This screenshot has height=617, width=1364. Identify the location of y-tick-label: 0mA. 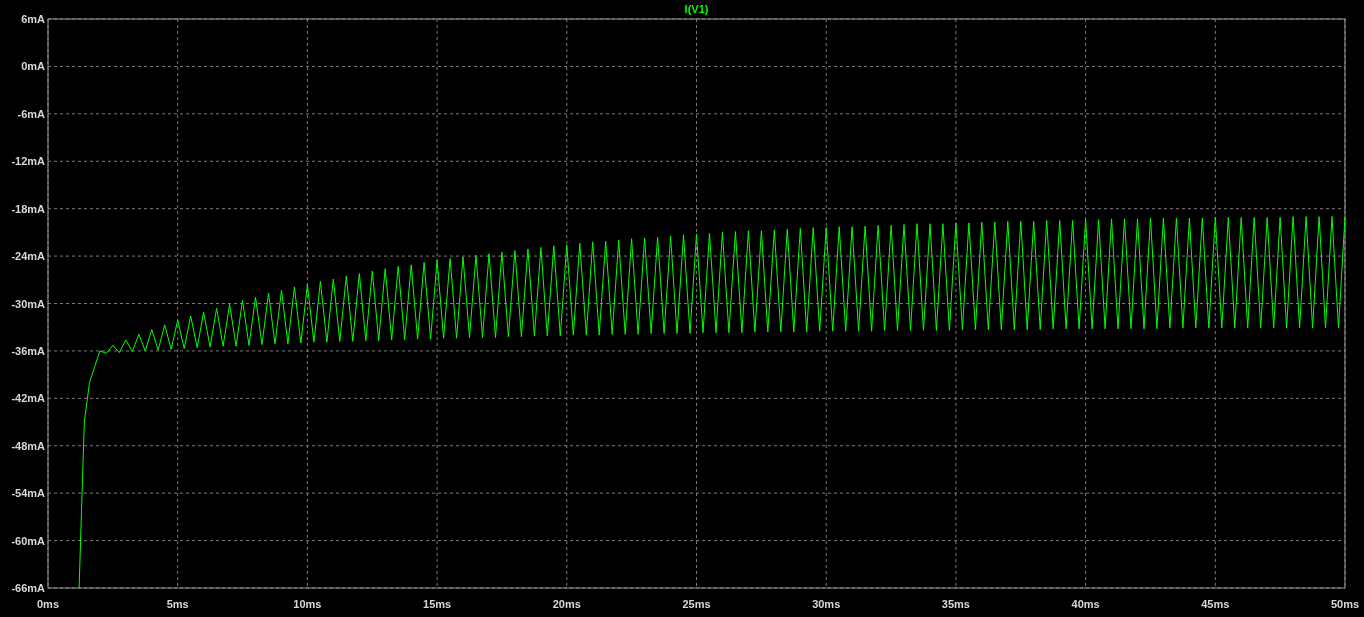
(33, 66).